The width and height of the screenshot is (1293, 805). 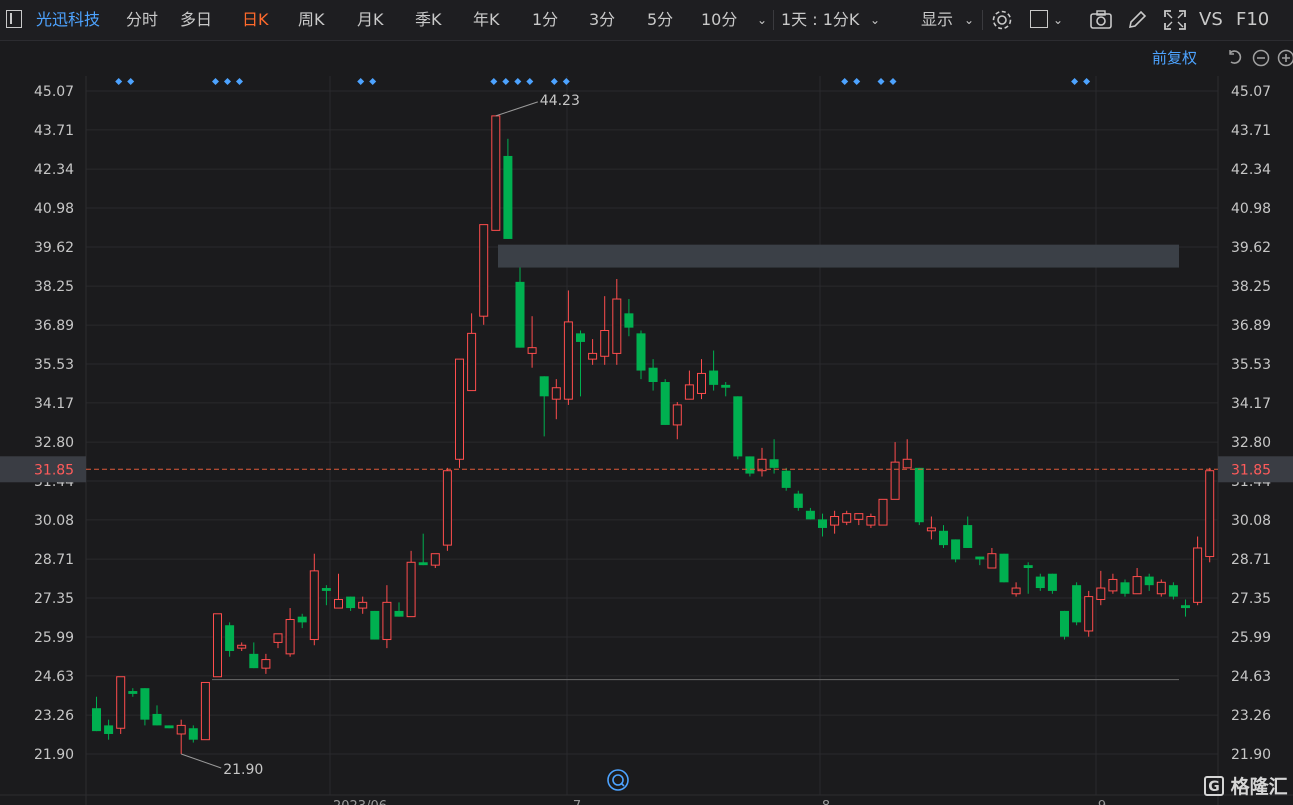 I want to click on magnify-icon, so click(x=618, y=780).